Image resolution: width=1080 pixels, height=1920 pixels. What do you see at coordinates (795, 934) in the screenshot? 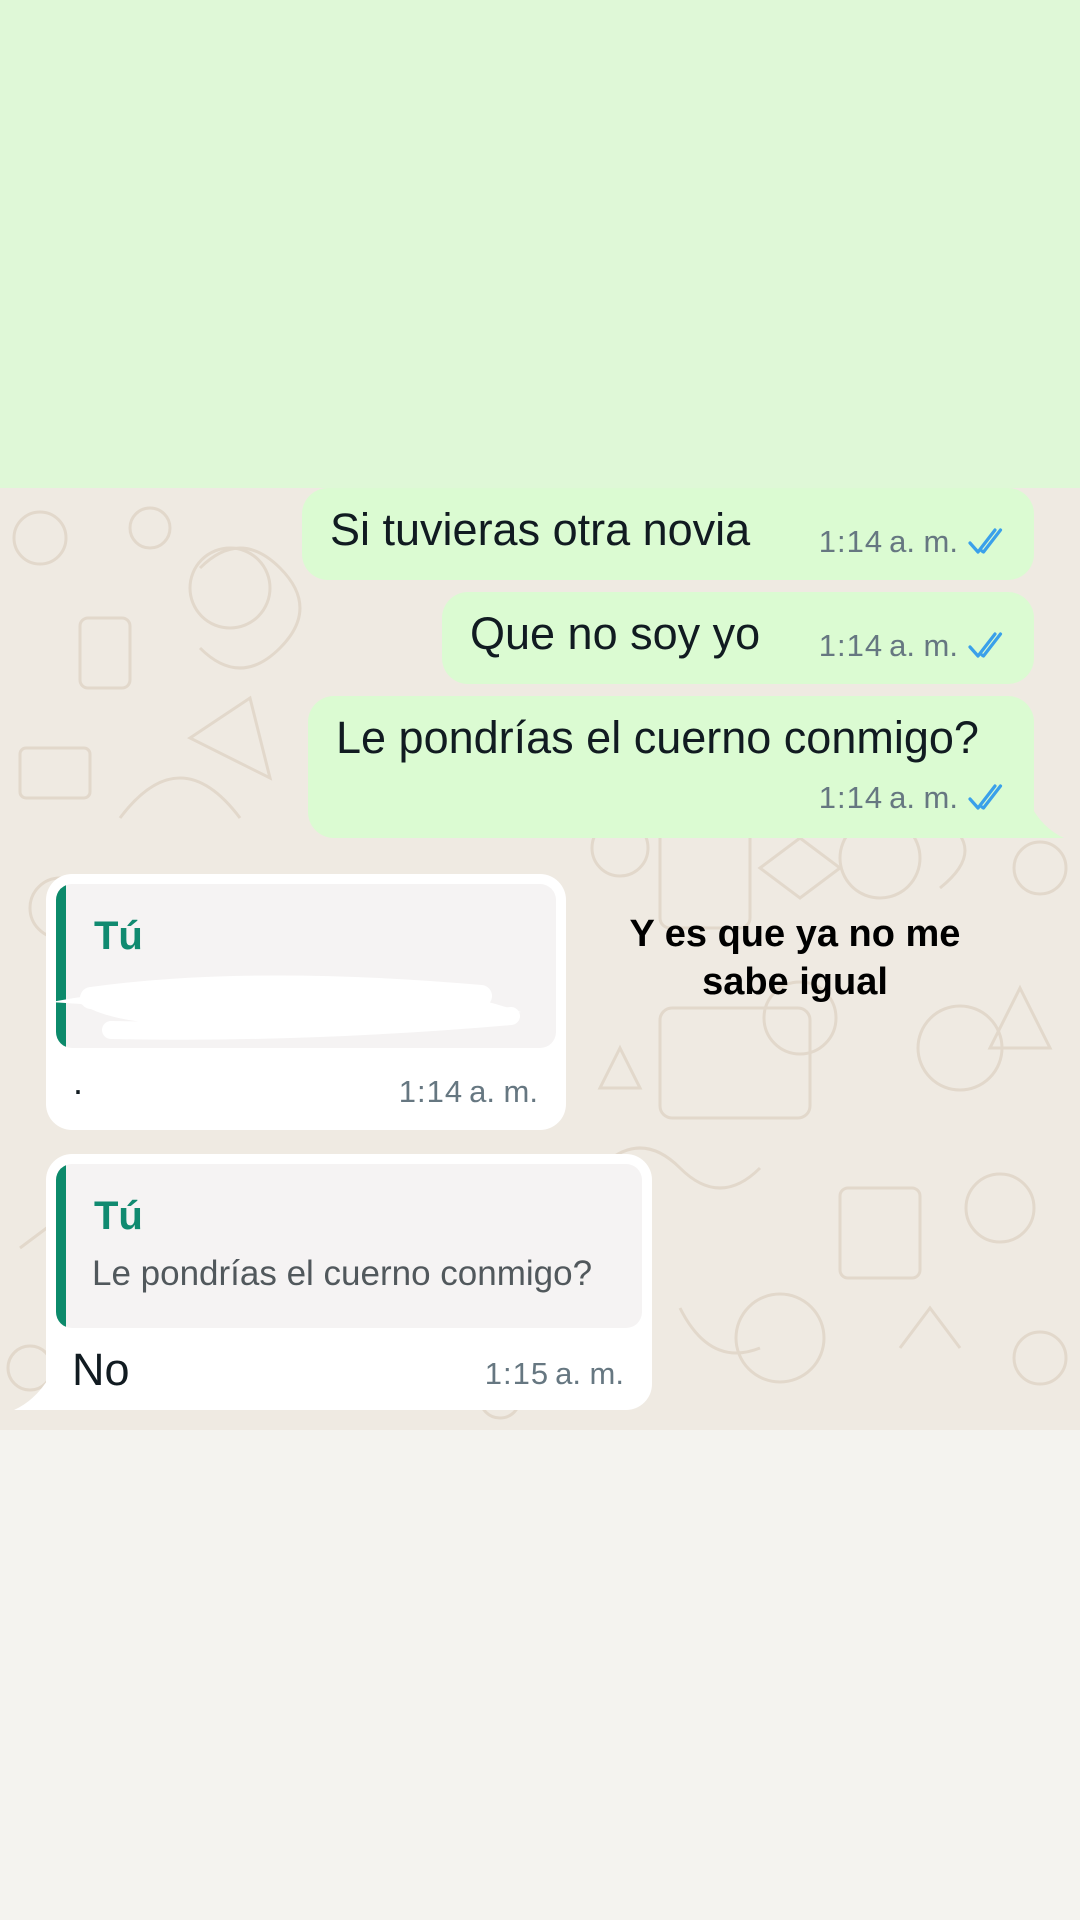
I see `caption-line: Y es que ya no me` at bounding box center [795, 934].